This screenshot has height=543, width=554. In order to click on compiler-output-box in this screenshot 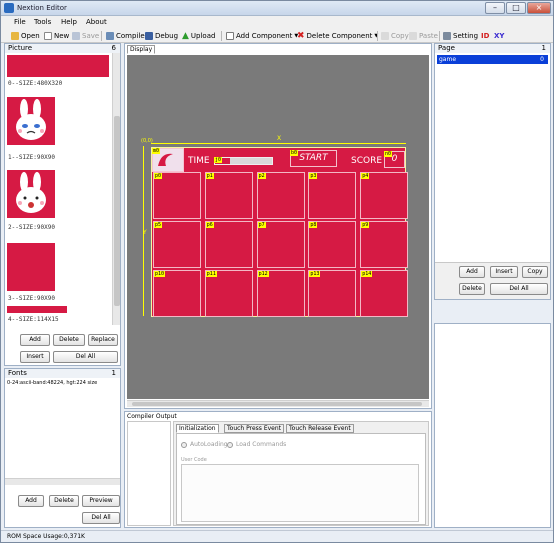, I will do `click(149, 473)`.